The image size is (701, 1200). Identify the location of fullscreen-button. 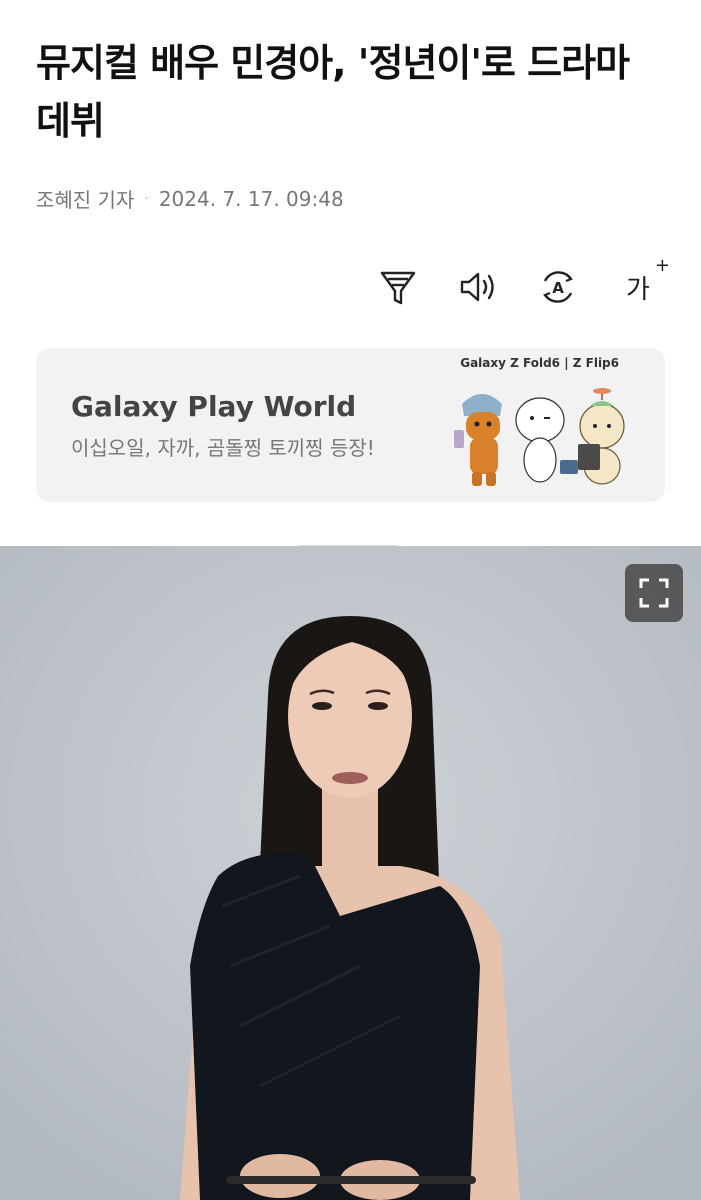
(654, 593).